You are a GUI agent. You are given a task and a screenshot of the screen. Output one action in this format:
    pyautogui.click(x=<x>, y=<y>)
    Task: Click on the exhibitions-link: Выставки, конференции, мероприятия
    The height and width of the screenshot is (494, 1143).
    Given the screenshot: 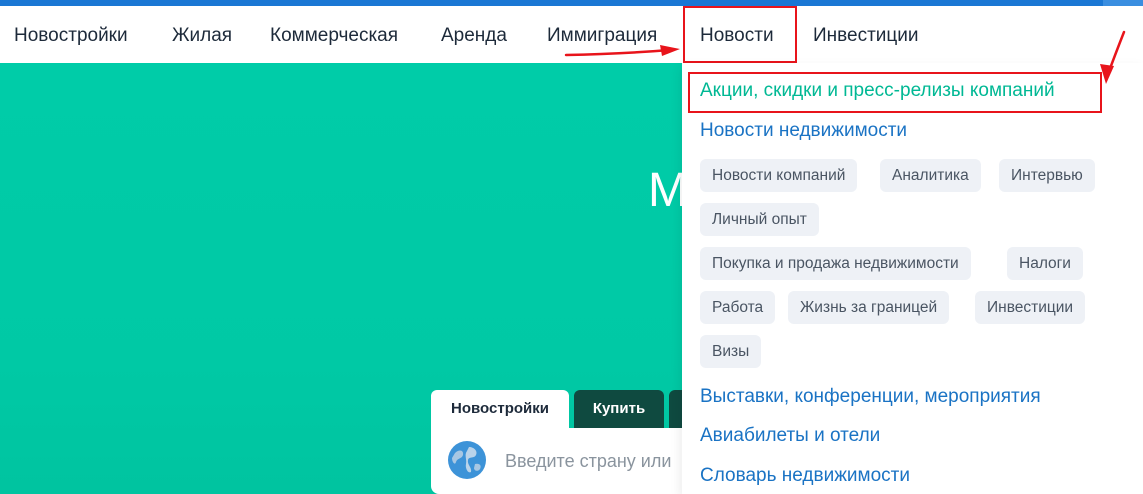 What is the action you would take?
    pyautogui.click(x=870, y=397)
    